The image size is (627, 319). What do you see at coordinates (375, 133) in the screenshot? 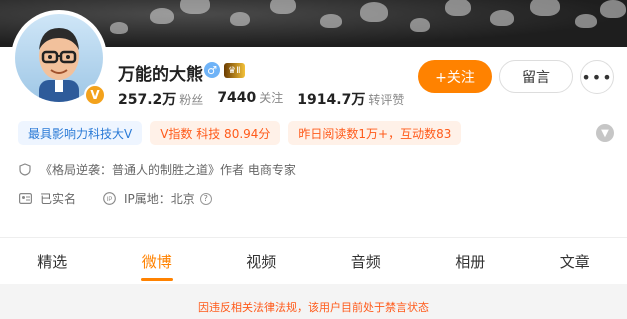
I see `reading-stats-tag: 昨日阅读数1万+，互动数83` at bounding box center [375, 133].